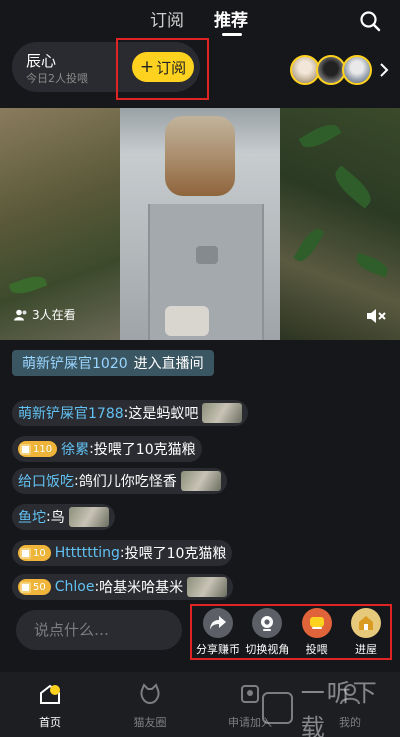 This screenshot has width=400, height=737. I want to click on level-badge: 10, so click(34, 553).